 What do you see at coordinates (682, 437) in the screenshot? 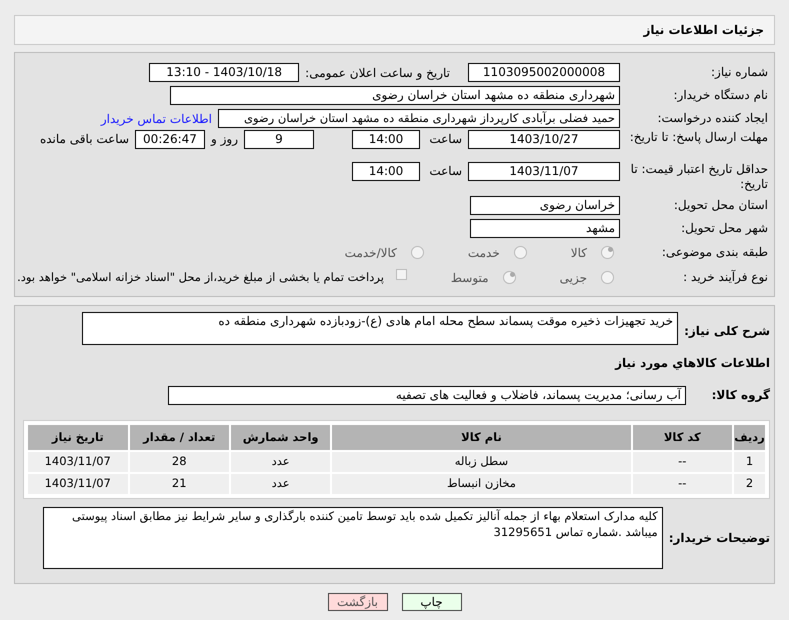
I see `column-header: کد کالا` at bounding box center [682, 437].